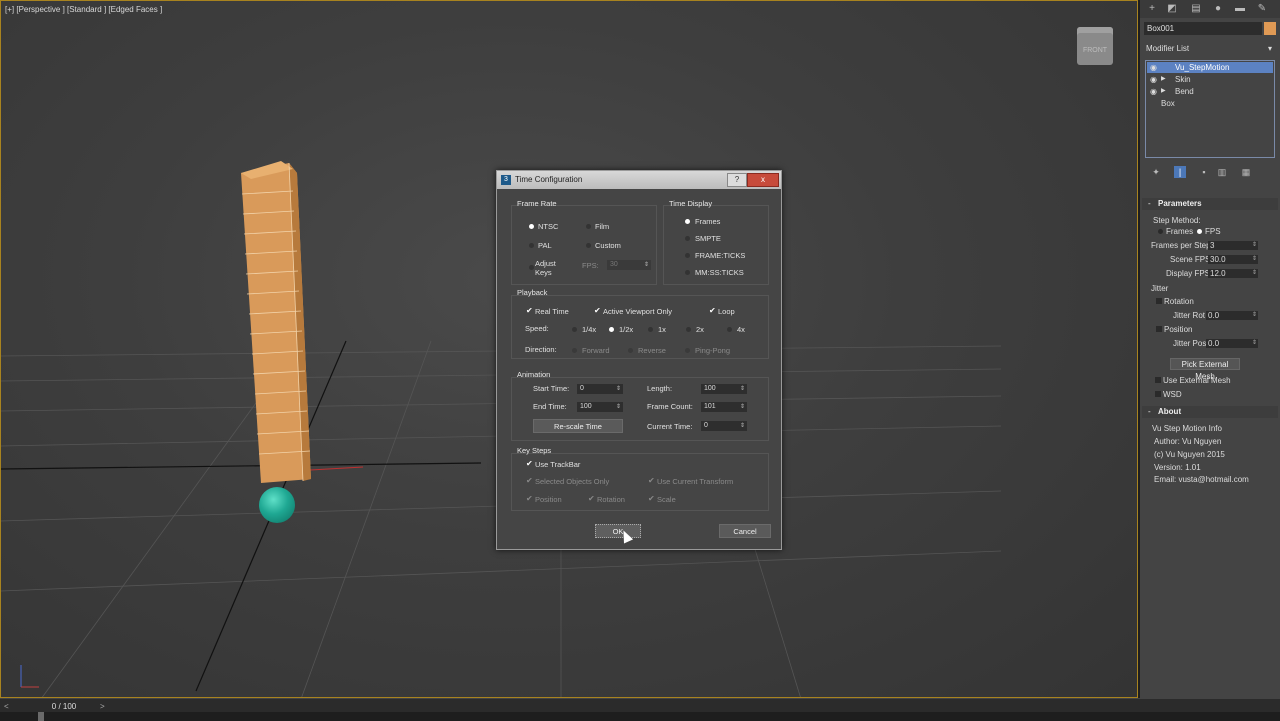  I want to click on ping-pong-radio, so click(687, 350).